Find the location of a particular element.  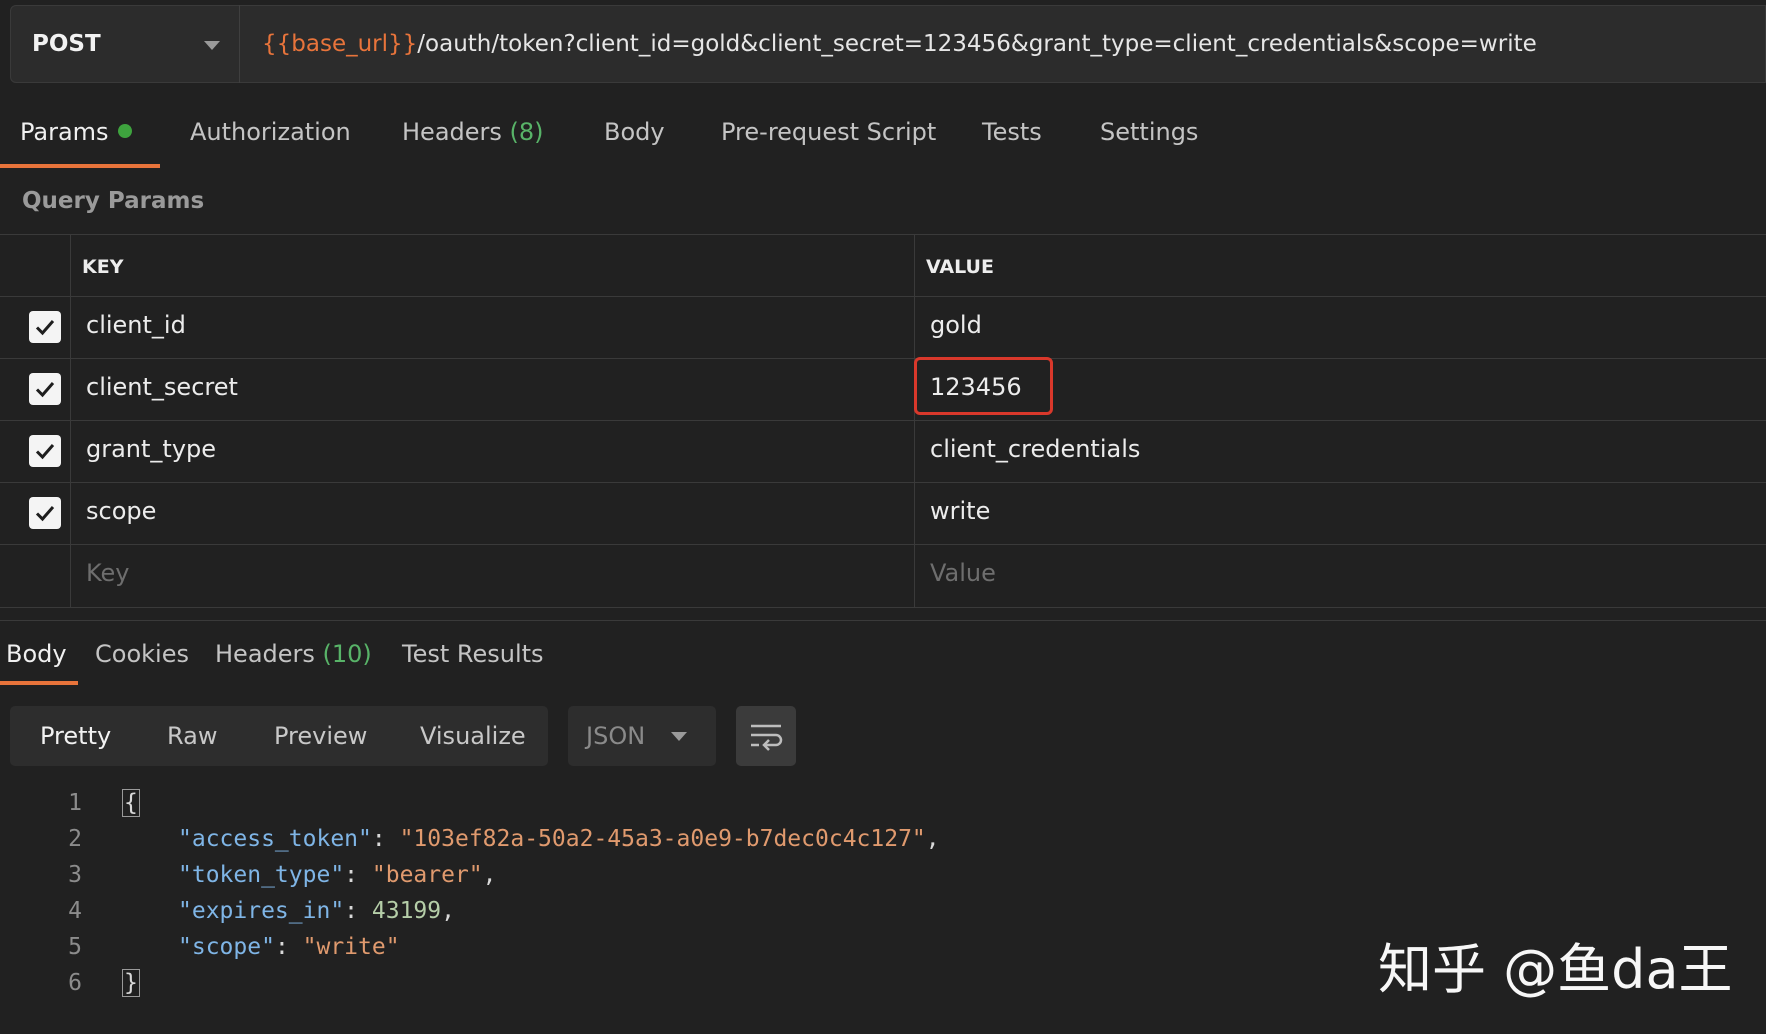

value-column-header: VALUE is located at coordinates (960, 267).